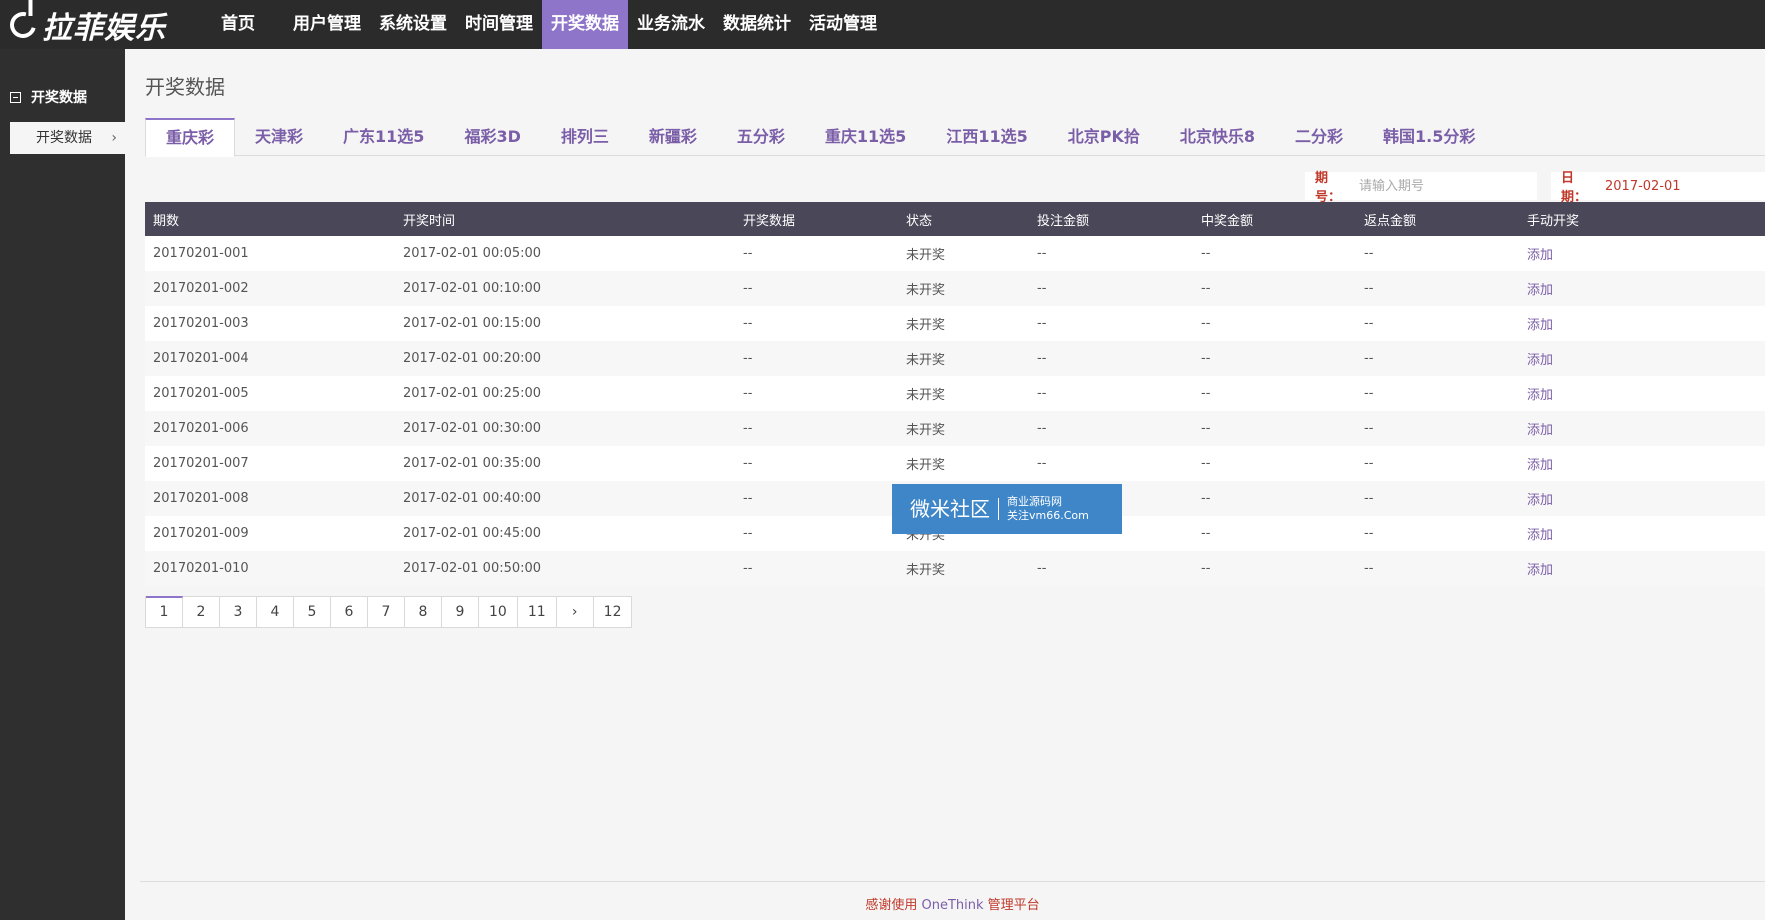 The image size is (1765, 920). What do you see at coordinates (279, 137) in the screenshot?
I see `tab-tianjin: 天津彩` at bounding box center [279, 137].